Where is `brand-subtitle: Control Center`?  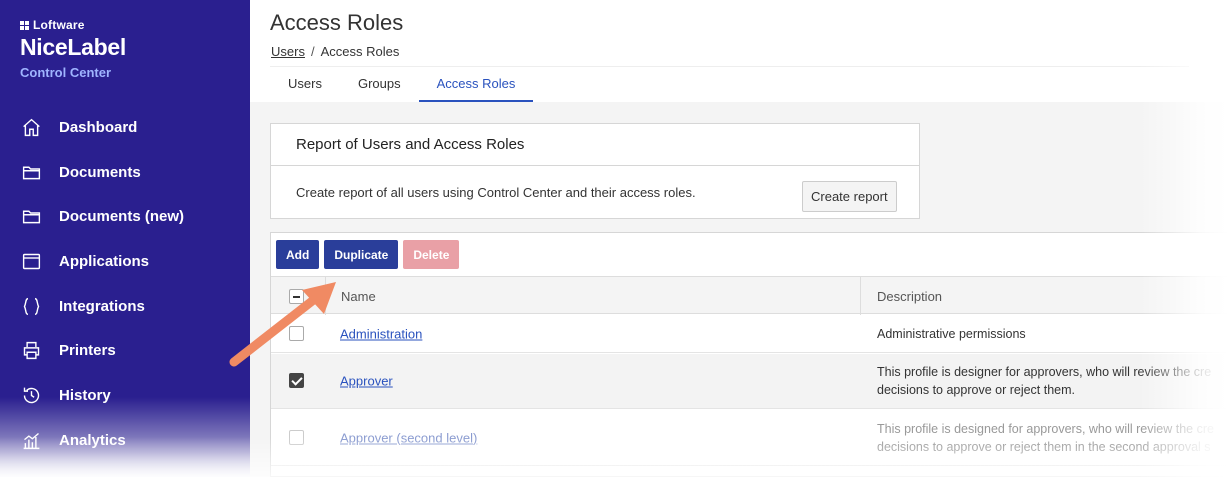 brand-subtitle: Control Center is located at coordinates (65, 72).